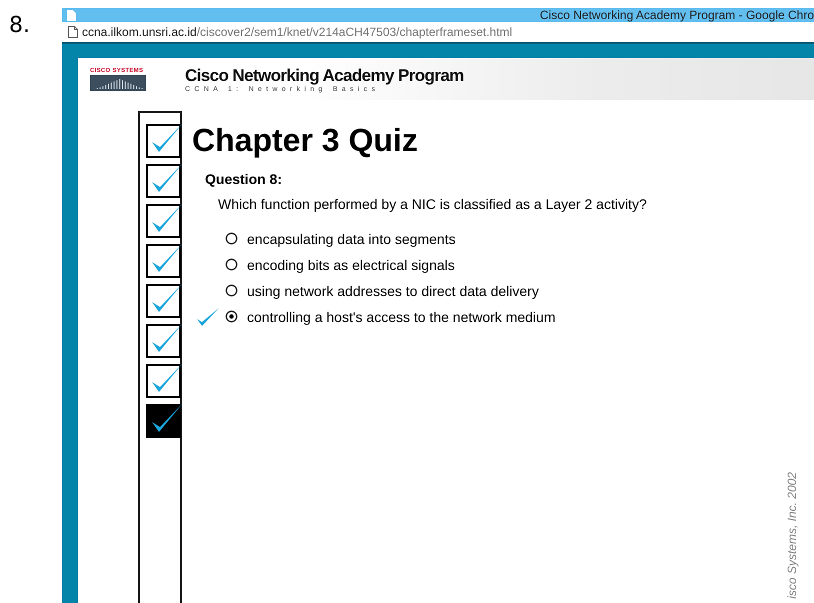 The image size is (814, 603). Describe the element at coordinates (73, 32) in the screenshot. I see `page-icon` at that location.